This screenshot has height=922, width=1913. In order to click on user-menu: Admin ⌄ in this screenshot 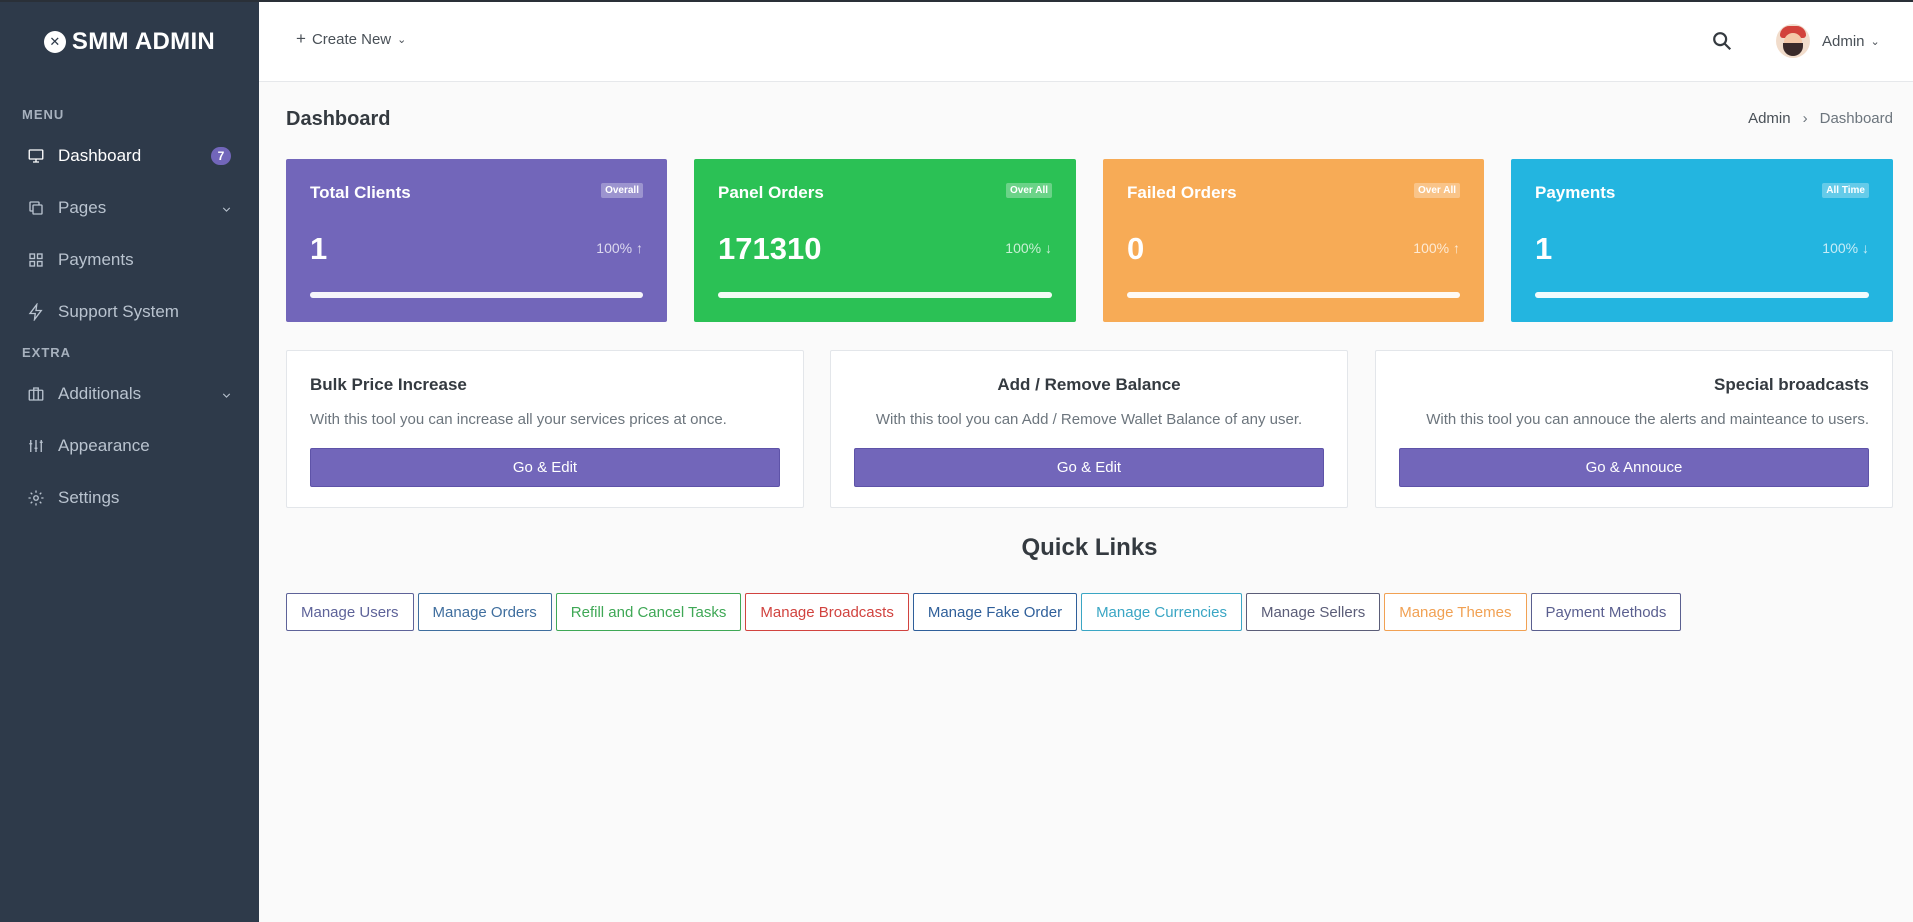, I will do `click(1828, 41)`.